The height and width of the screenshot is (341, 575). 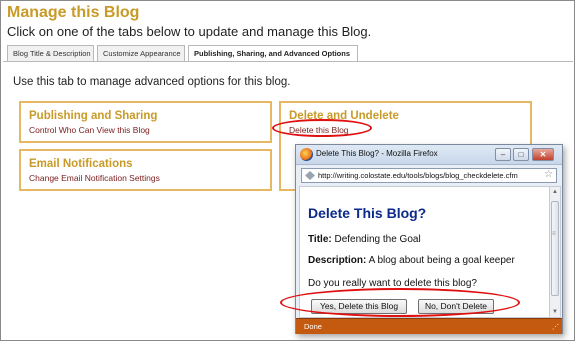 What do you see at coordinates (306, 154) in the screenshot?
I see `firefox-icon` at bounding box center [306, 154].